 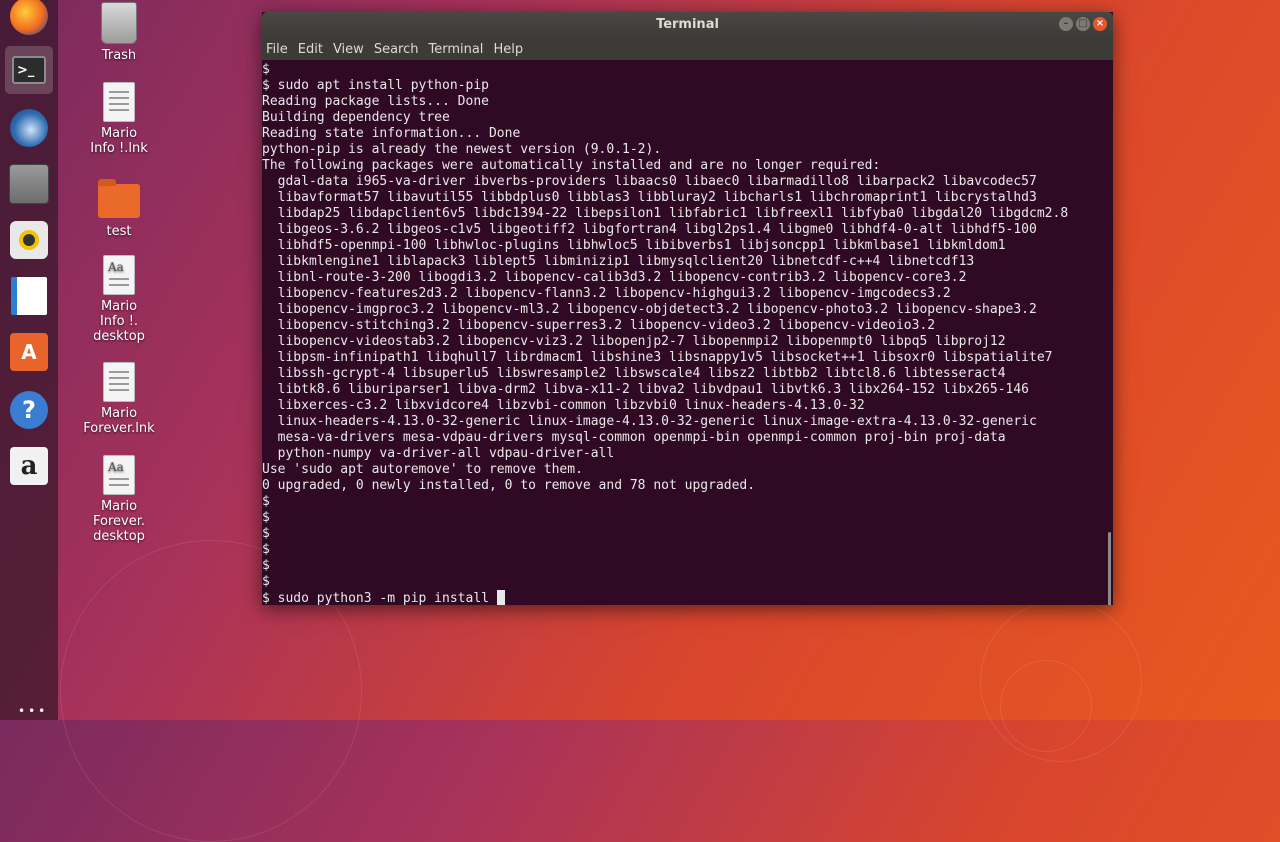 I want to click on desktop-icon-mario-info-desktop: Aa Mario Info !. desktop, so click(x=119, y=299).